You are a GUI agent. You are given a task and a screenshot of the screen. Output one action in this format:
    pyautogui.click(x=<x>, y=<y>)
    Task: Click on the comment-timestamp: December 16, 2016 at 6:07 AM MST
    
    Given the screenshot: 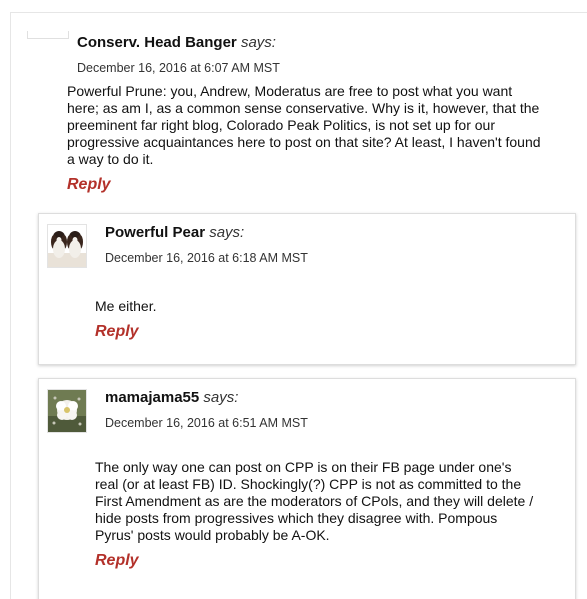 What is the action you would take?
    pyautogui.click(x=332, y=68)
    